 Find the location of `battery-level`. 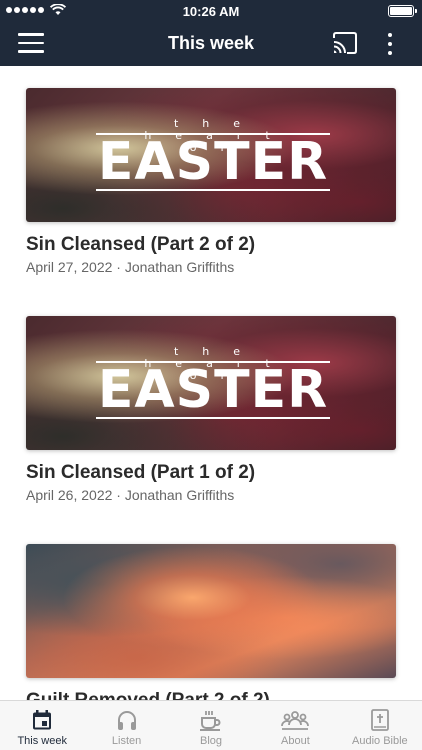

battery-level is located at coordinates (401, 11).